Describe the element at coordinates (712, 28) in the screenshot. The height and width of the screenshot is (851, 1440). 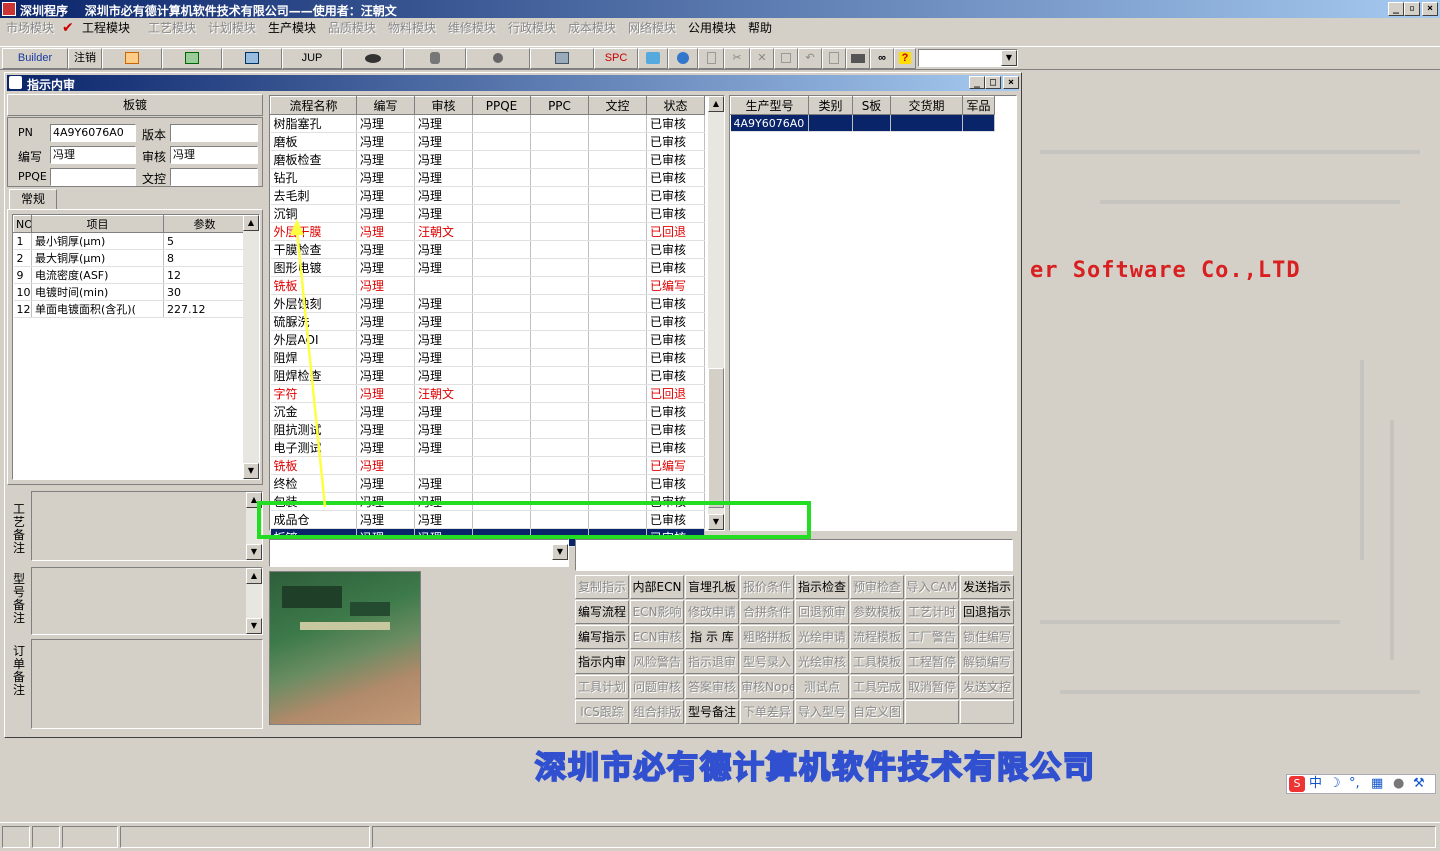
I see `menu-common: 公用模块` at that location.